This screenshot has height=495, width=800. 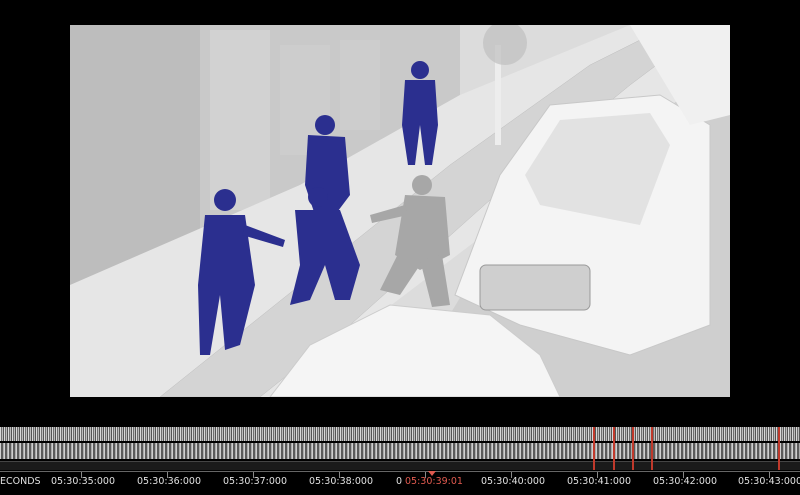 I want to click on building-window, so click(x=360, y=85).